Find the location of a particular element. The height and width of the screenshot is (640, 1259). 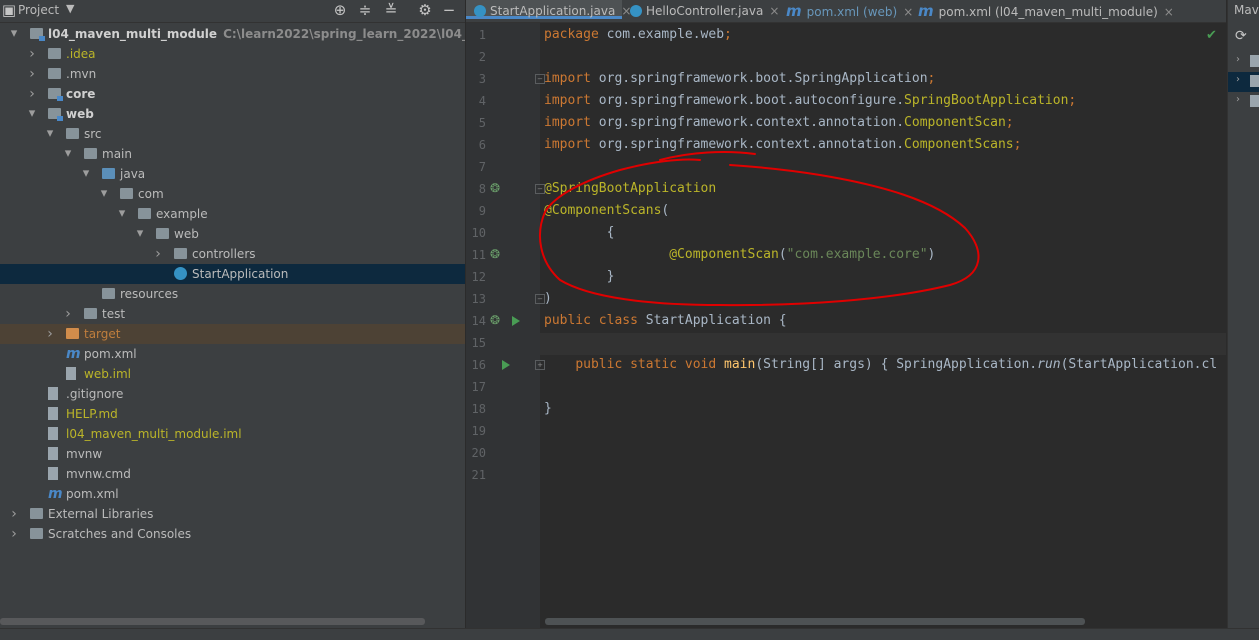

script-icon is located at coordinates (53, 453).